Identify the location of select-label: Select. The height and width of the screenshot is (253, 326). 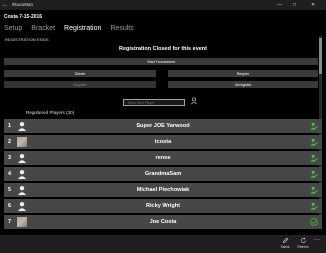
(285, 247).